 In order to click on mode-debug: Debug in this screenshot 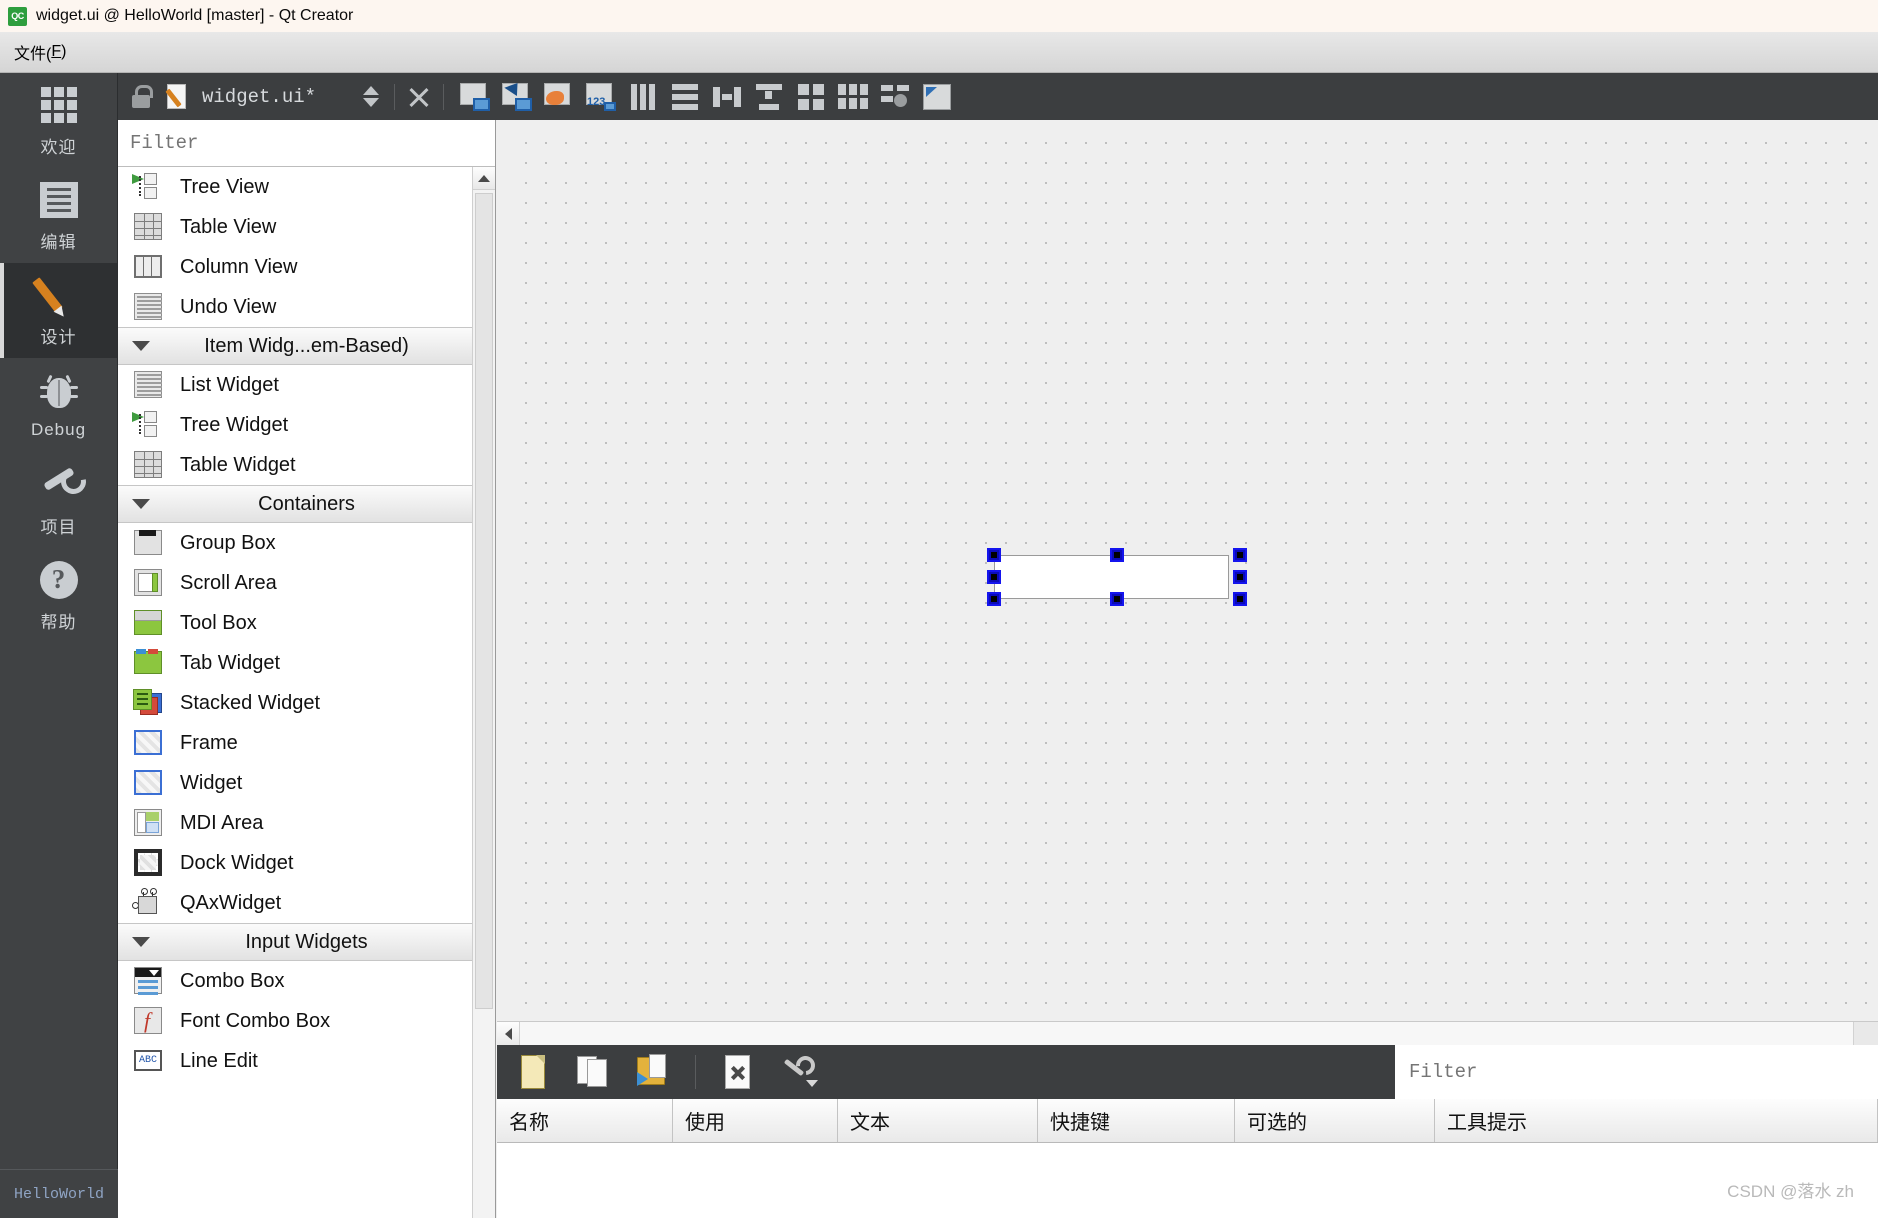, I will do `click(58, 405)`.